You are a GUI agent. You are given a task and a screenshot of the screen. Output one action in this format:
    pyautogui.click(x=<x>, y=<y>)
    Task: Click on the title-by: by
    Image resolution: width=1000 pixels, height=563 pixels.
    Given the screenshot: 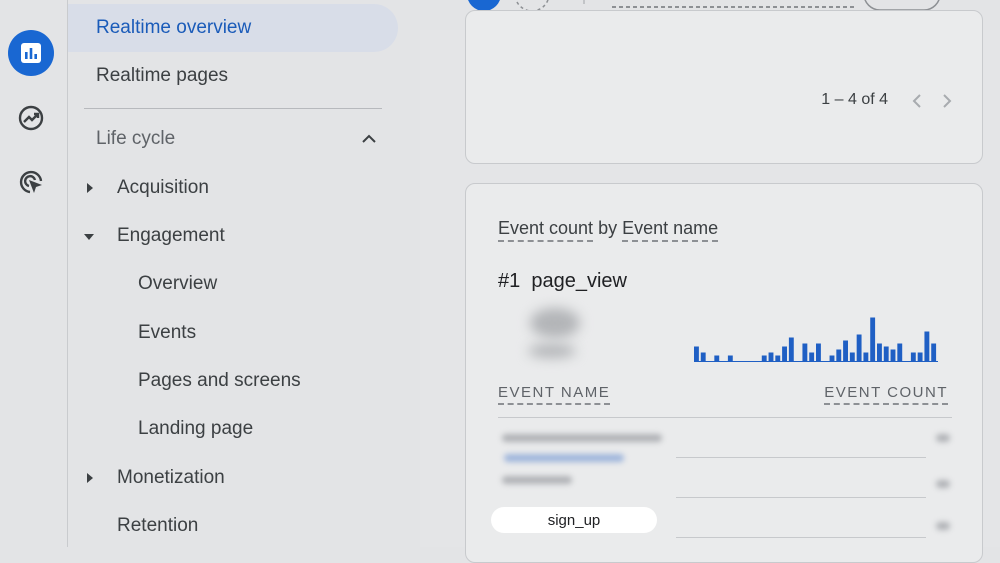 What is the action you would take?
    pyautogui.click(x=608, y=228)
    